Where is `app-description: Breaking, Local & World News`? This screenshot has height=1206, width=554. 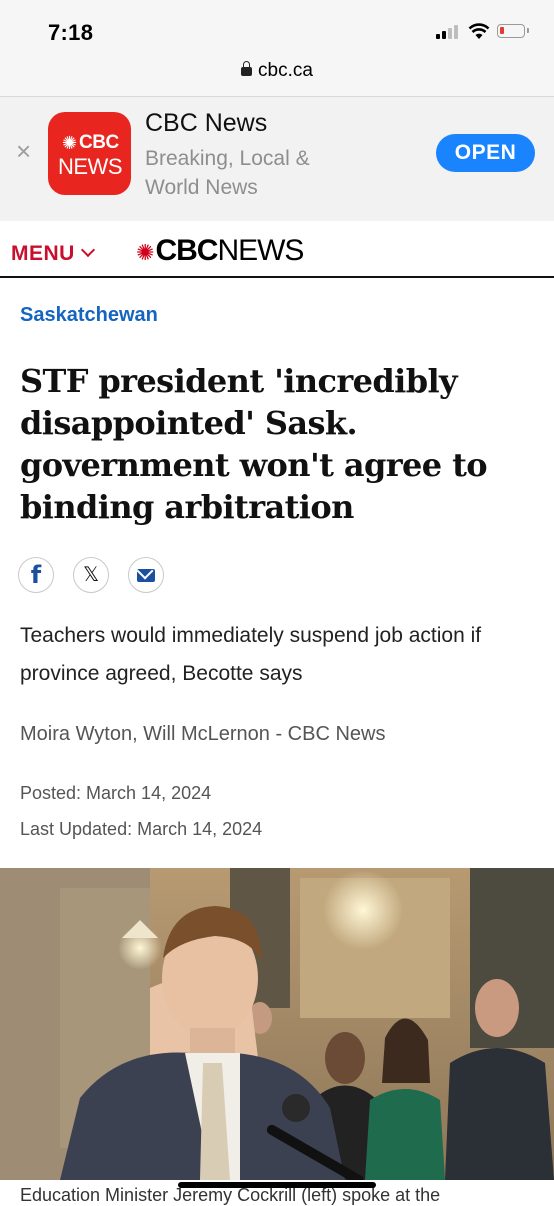 app-description: Breaking, Local & World News is located at coordinates (227, 173).